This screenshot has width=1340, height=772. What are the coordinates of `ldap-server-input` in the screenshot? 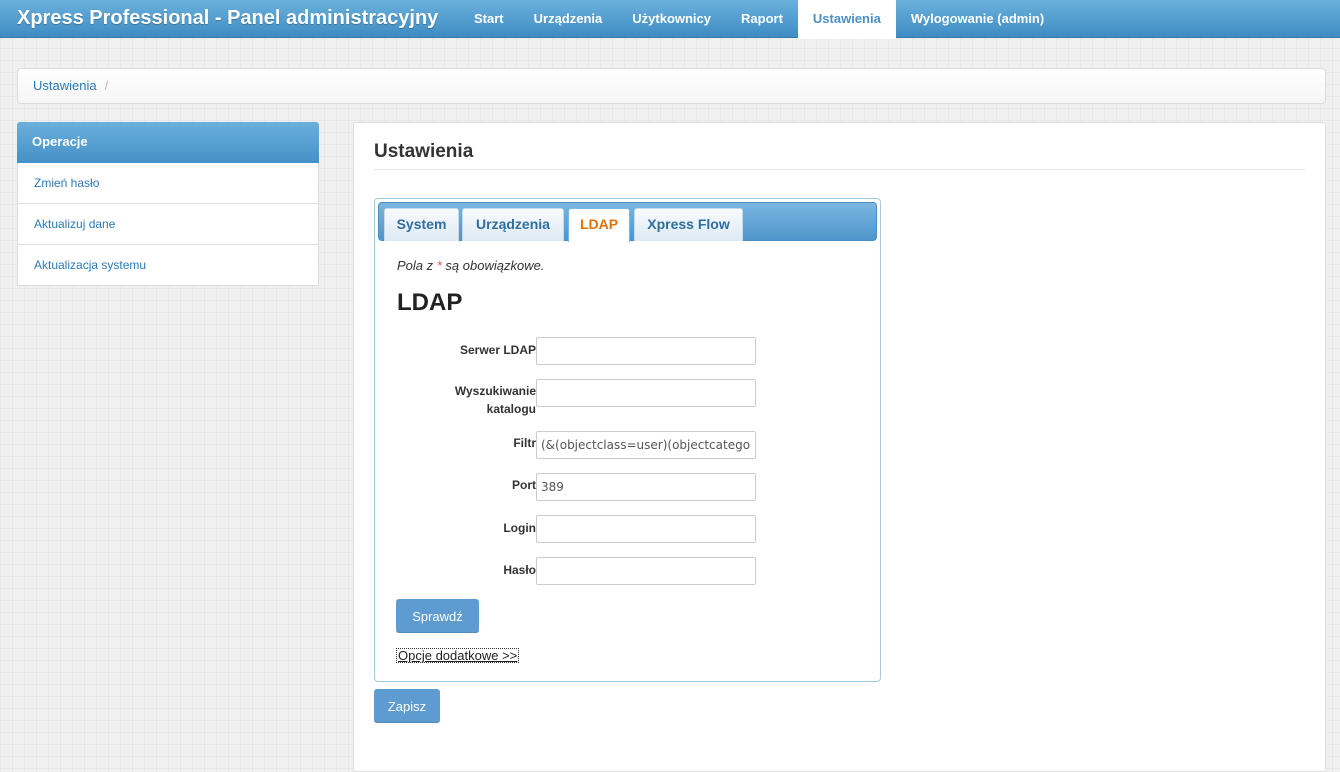 It's located at (646, 351).